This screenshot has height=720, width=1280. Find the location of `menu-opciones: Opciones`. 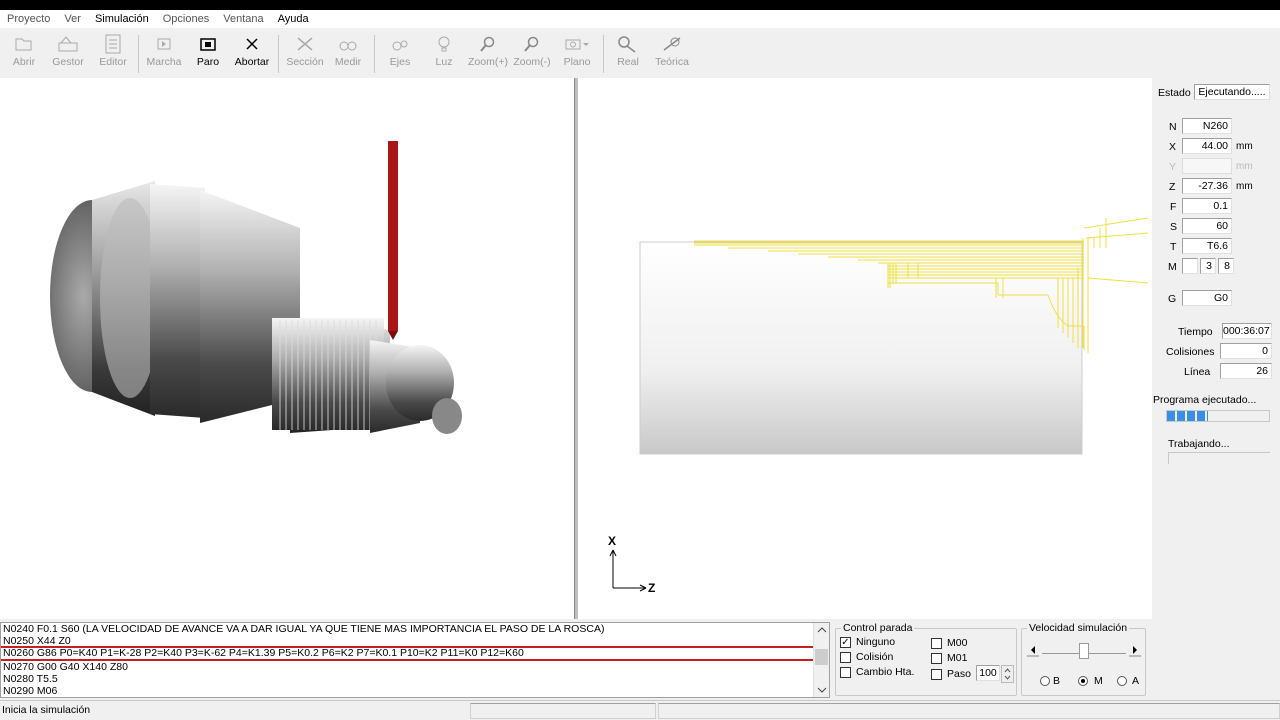

menu-opciones: Opciones is located at coordinates (186, 19).